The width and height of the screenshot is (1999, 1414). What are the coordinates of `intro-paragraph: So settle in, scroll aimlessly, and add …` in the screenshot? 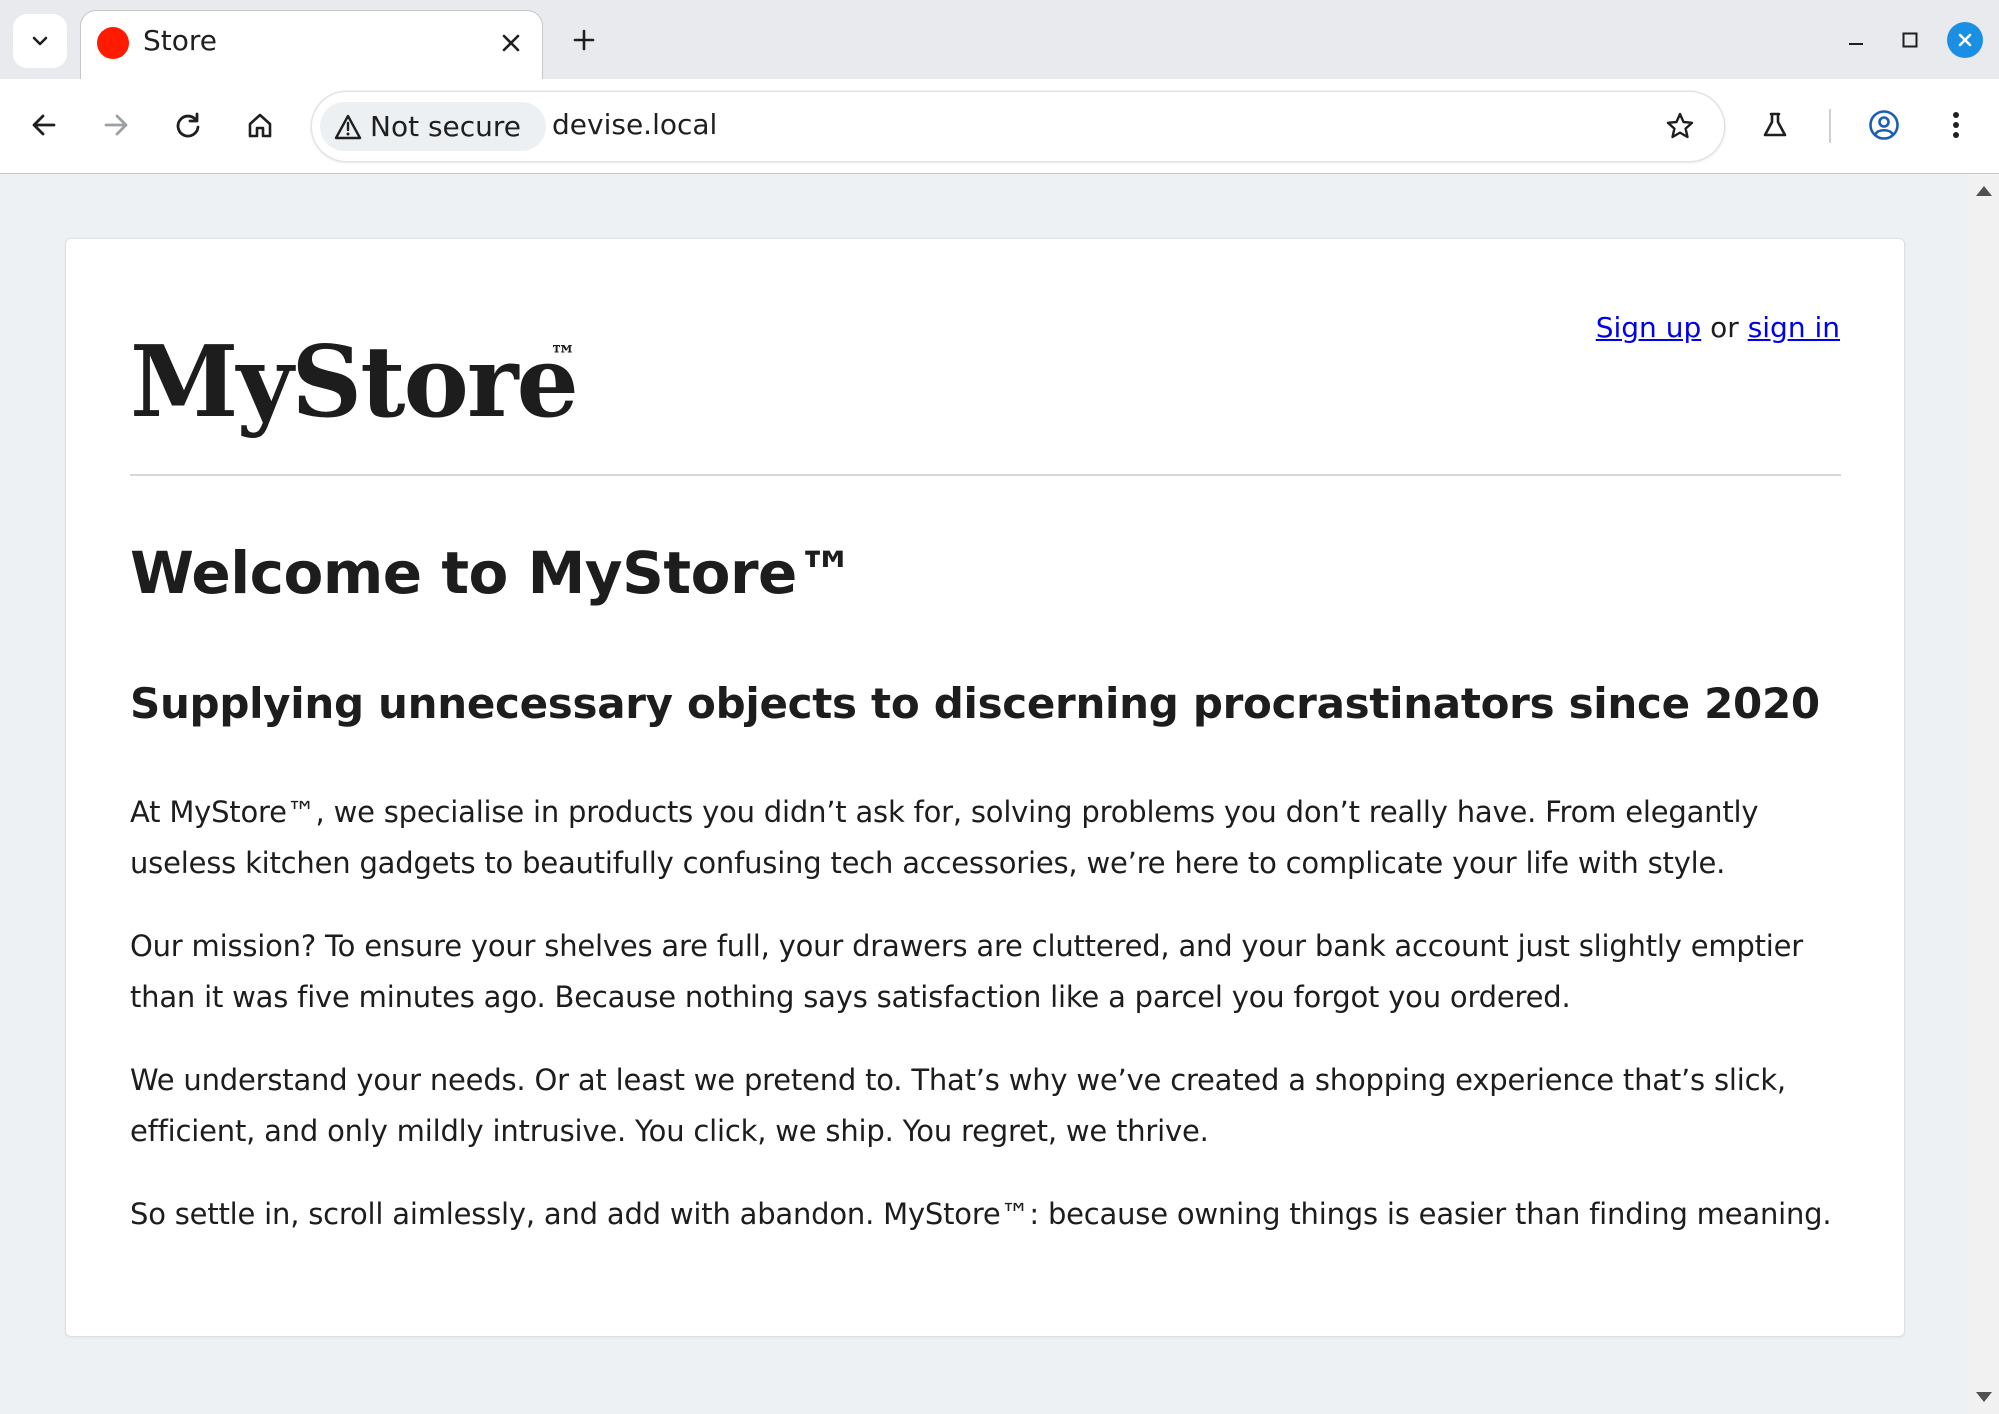 It's located at (981, 1214).